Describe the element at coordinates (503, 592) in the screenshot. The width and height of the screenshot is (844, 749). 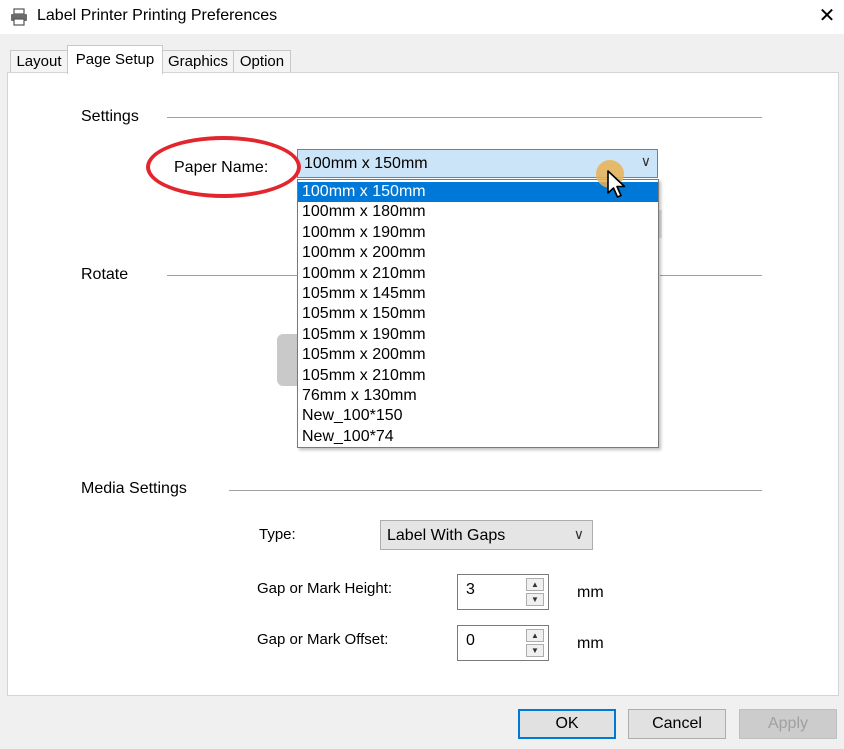
I see `gap-height-stepper: 3 ▲ ▼` at that location.